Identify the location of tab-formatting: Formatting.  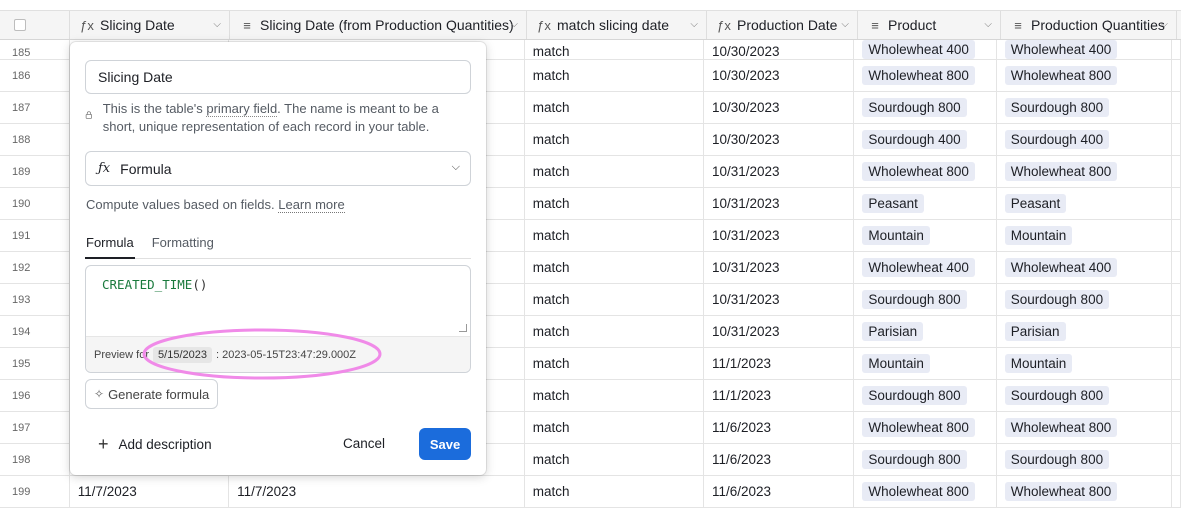
(183, 247).